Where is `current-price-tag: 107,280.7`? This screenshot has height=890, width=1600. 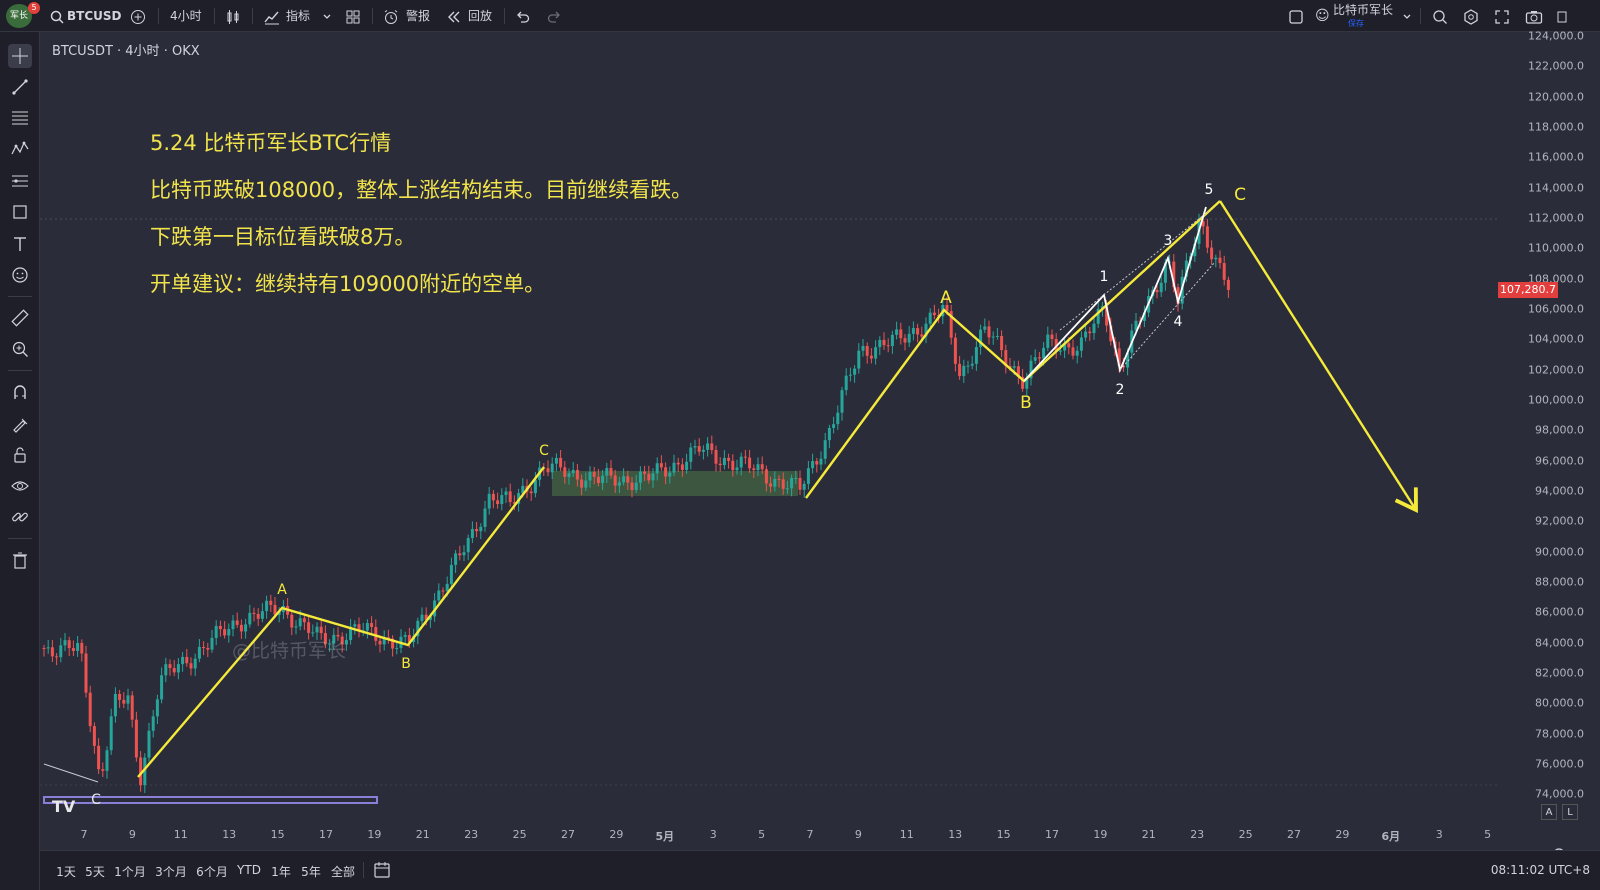
current-price-tag: 107,280.7 is located at coordinates (1528, 289).